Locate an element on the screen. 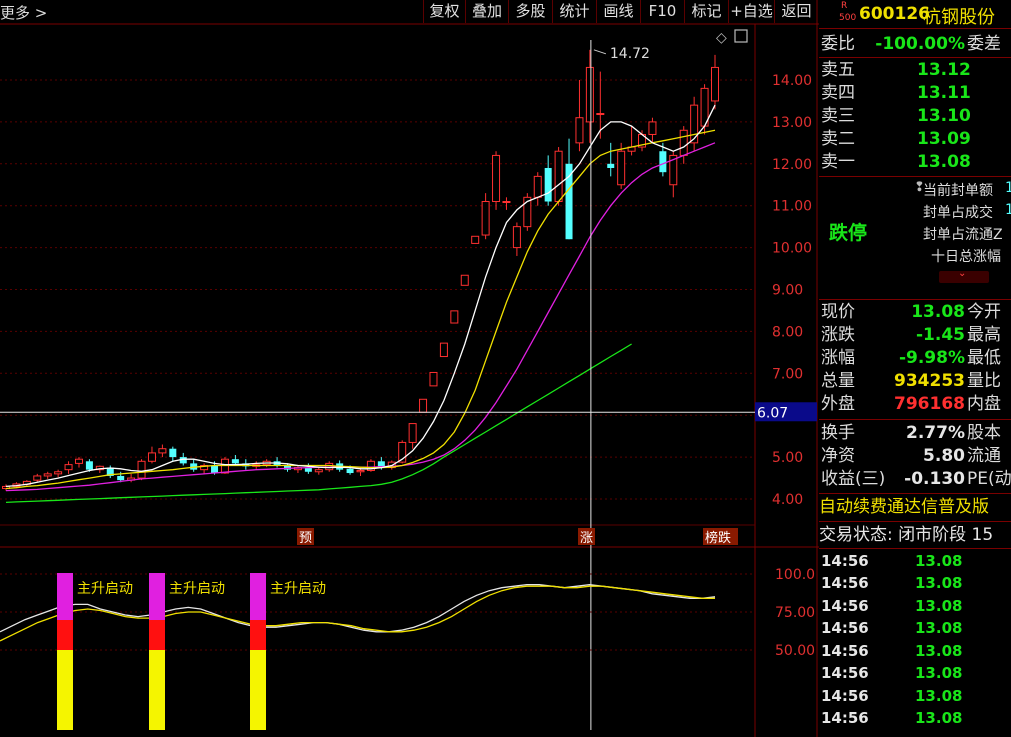 This screenshot has width=1011, height=737. f10-button: F10 is located at coordinates (662, 11).